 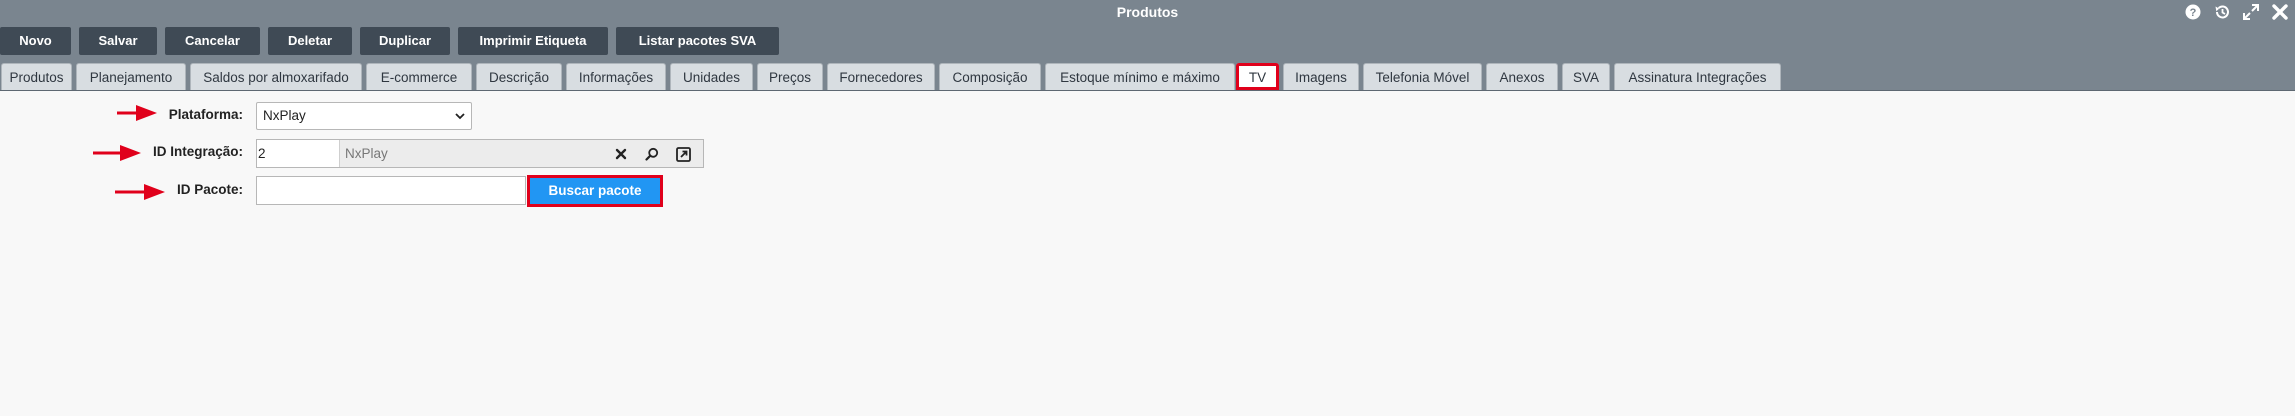 What do you see at coordinates (1522, 76) in the screenshot?
I see `tab-anexos: Anexos` at bounding box center [1522, 76].